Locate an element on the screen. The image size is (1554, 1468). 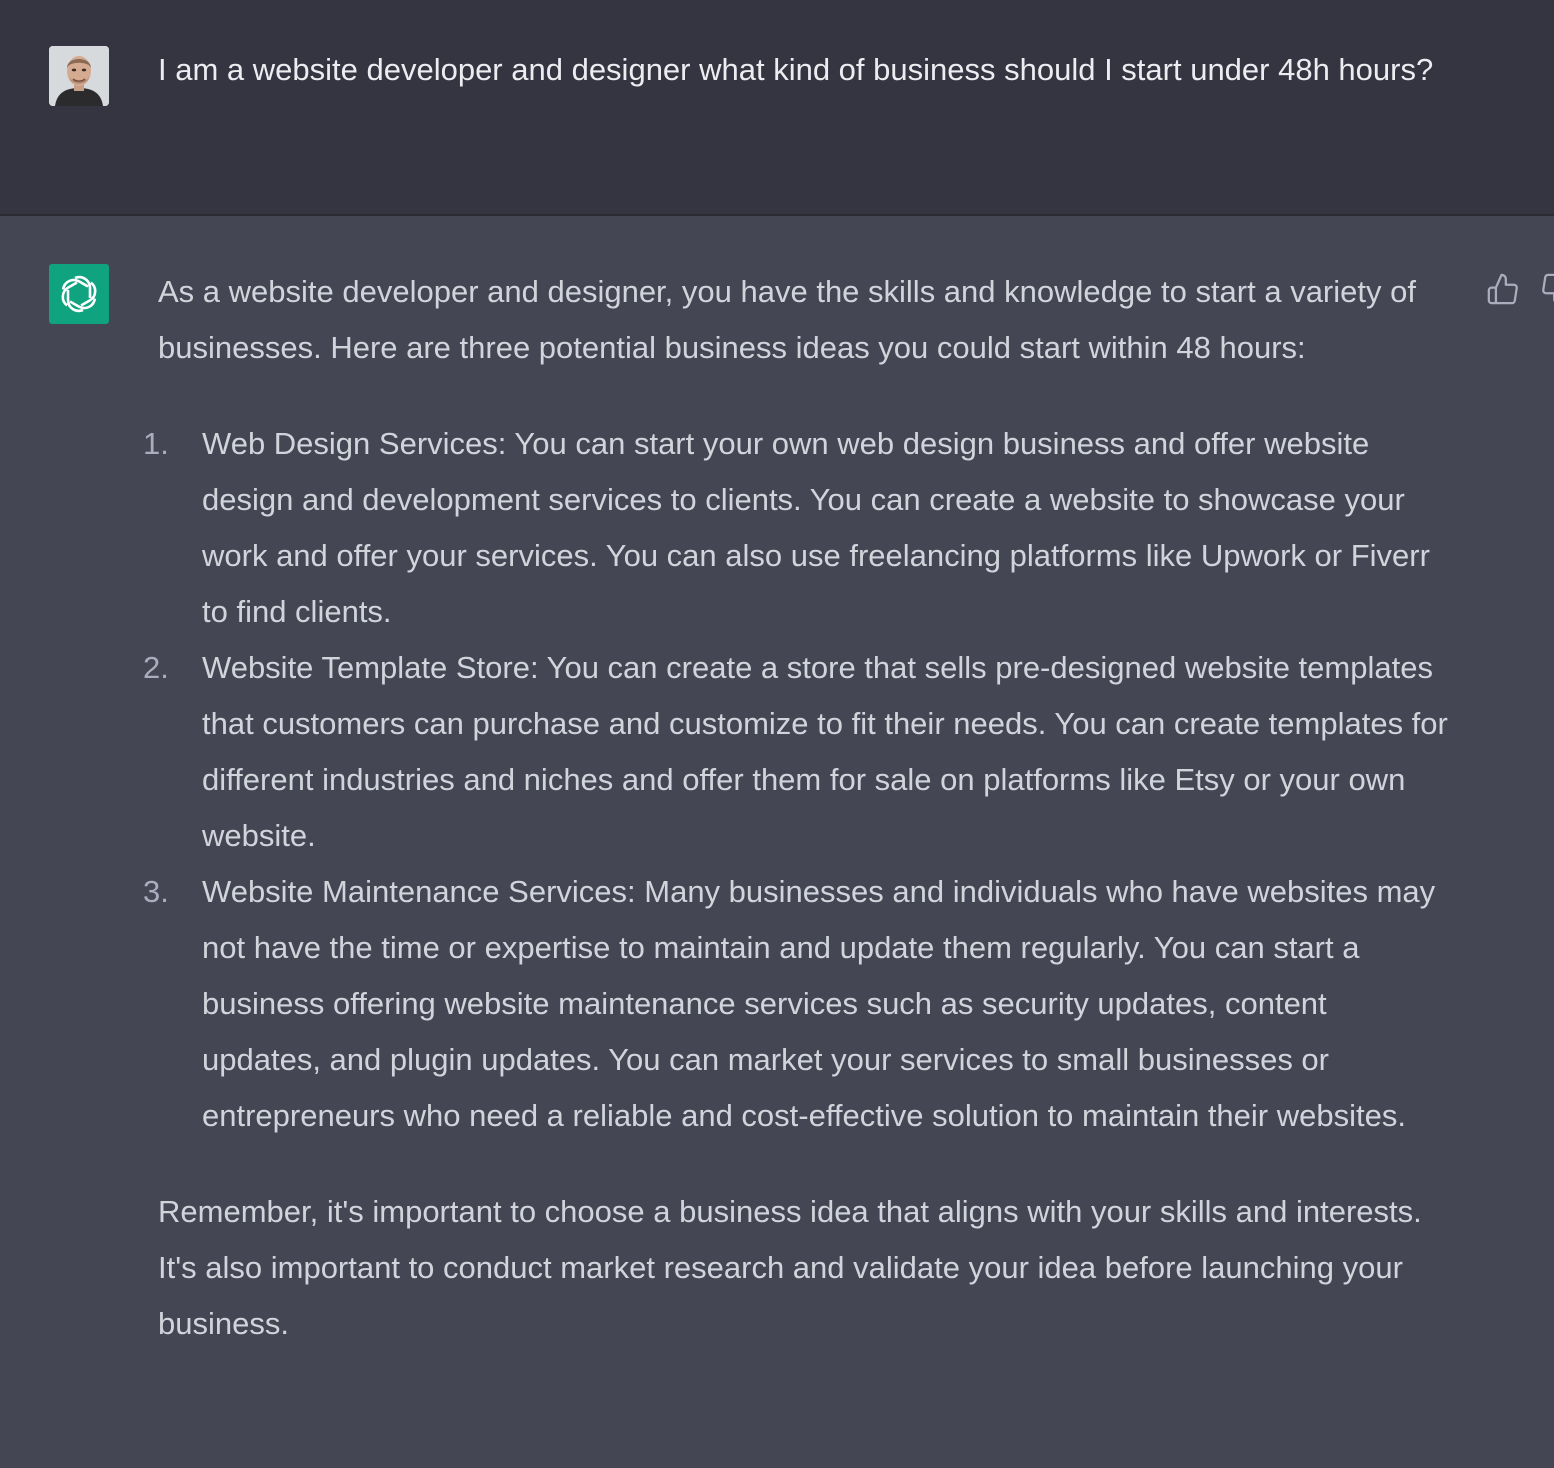
thumbs-down-button is located at coordinates (1547, 289).